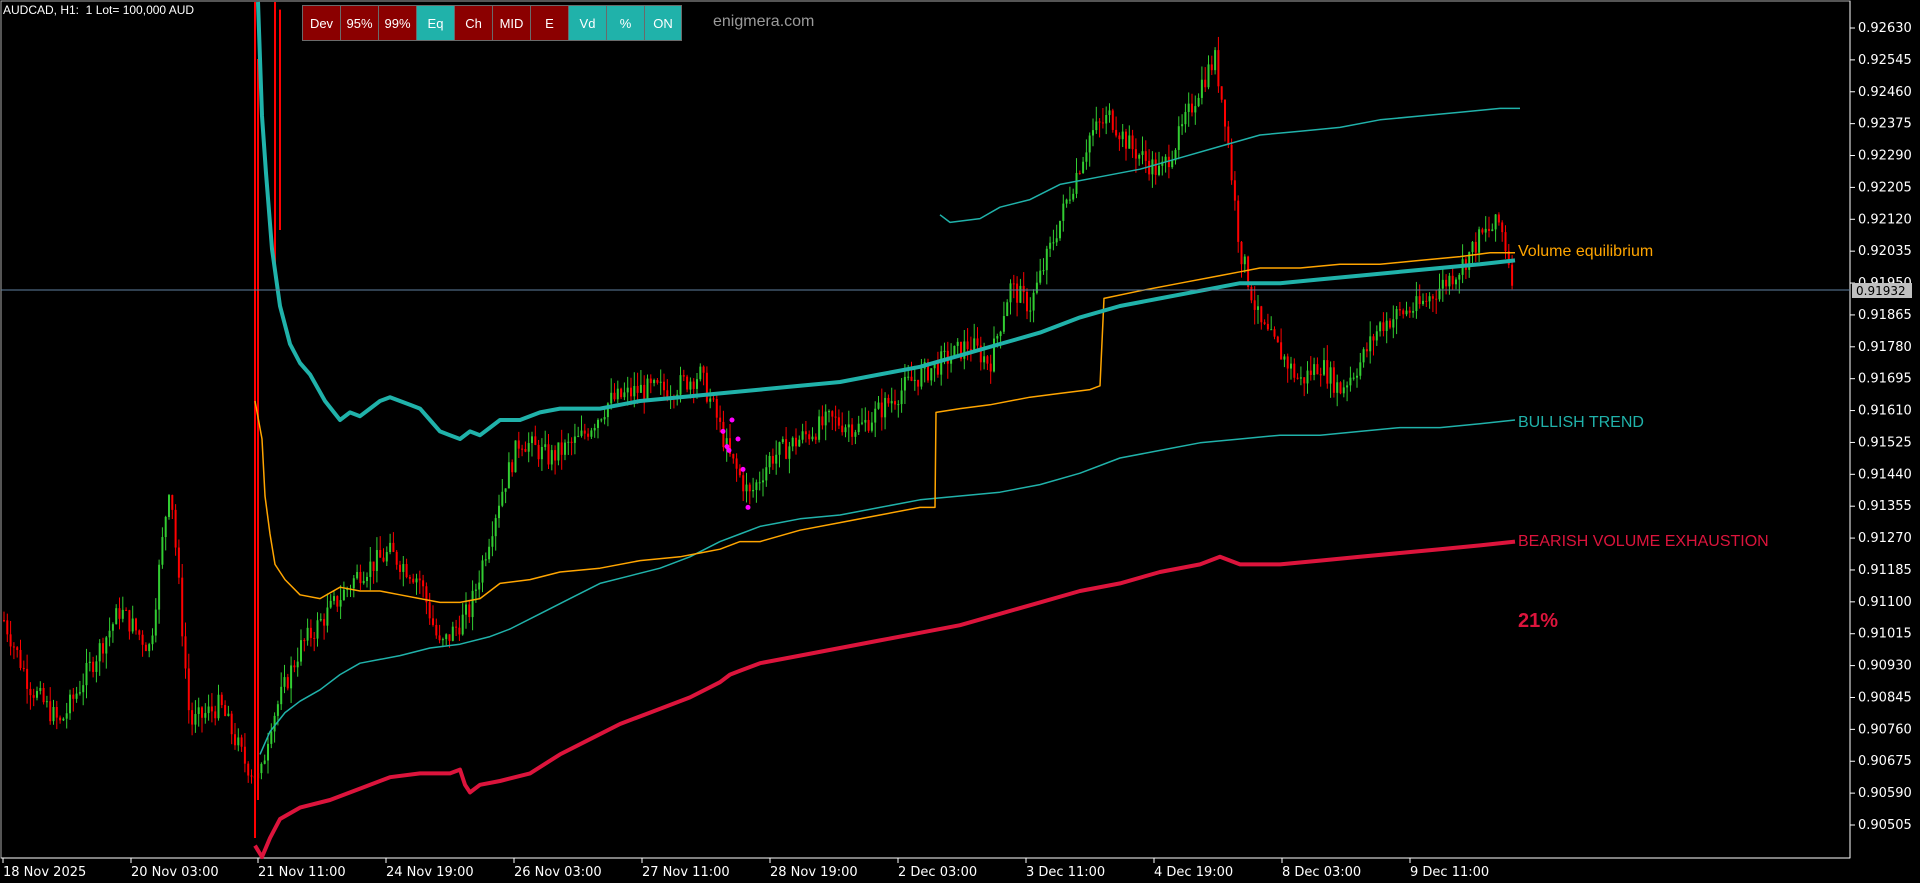  What do you see at coordinates (1885, 474) in the screenshot?
I see `y-tick-label: 0.91440` at bounding box center [1885, 474].